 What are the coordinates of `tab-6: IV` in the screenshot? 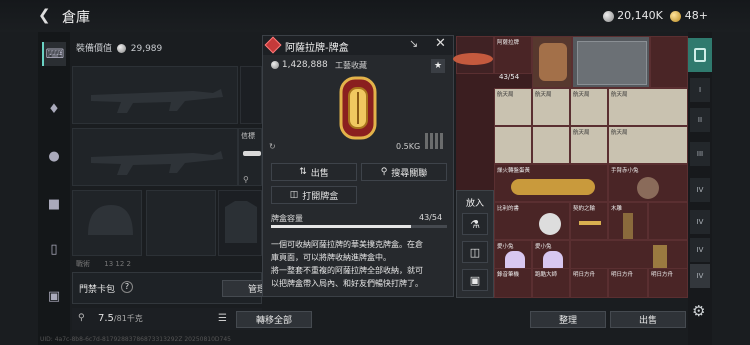 It's located at (700, 250).